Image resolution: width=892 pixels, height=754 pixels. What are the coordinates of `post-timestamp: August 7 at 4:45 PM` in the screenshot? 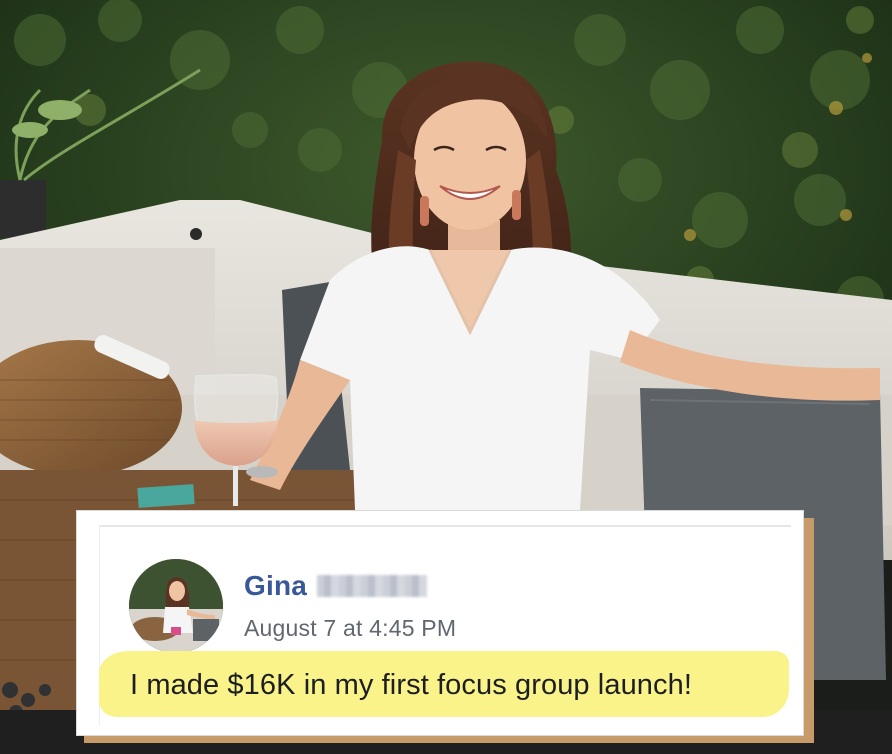 It's located at (350, 628).